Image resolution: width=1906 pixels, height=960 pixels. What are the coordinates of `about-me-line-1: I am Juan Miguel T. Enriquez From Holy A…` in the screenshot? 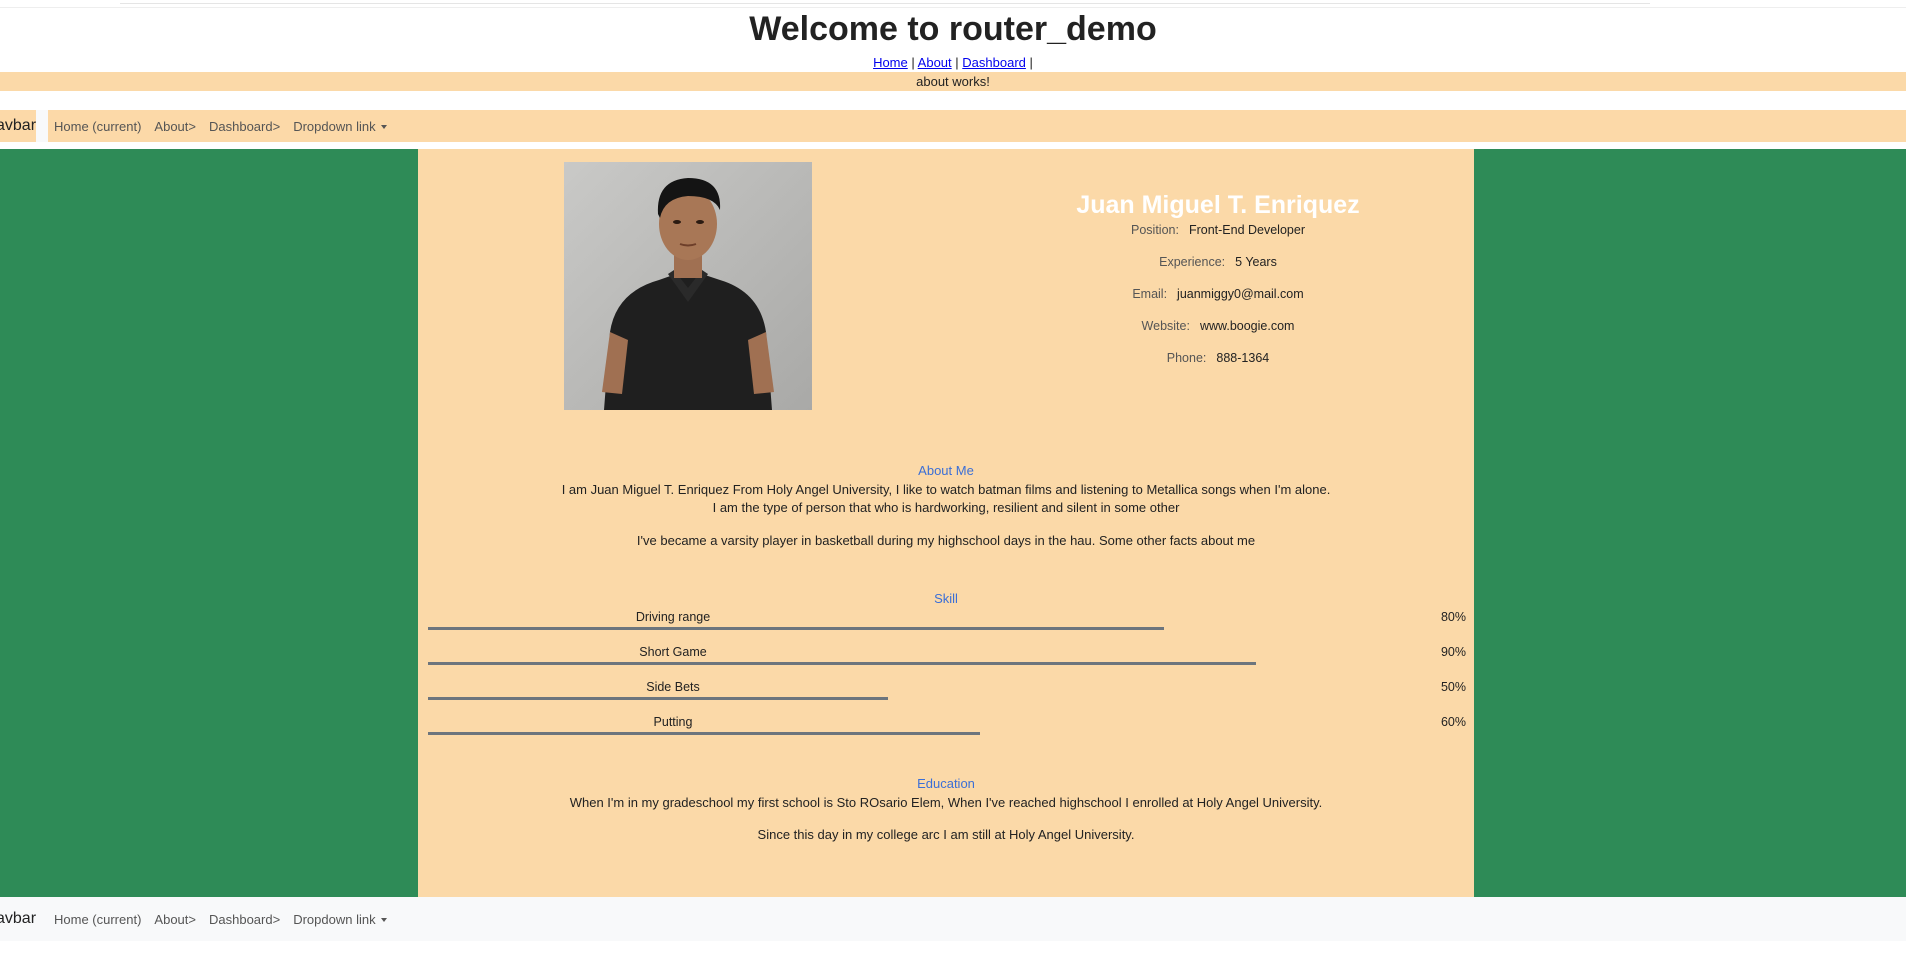 It's located at (946, 489).